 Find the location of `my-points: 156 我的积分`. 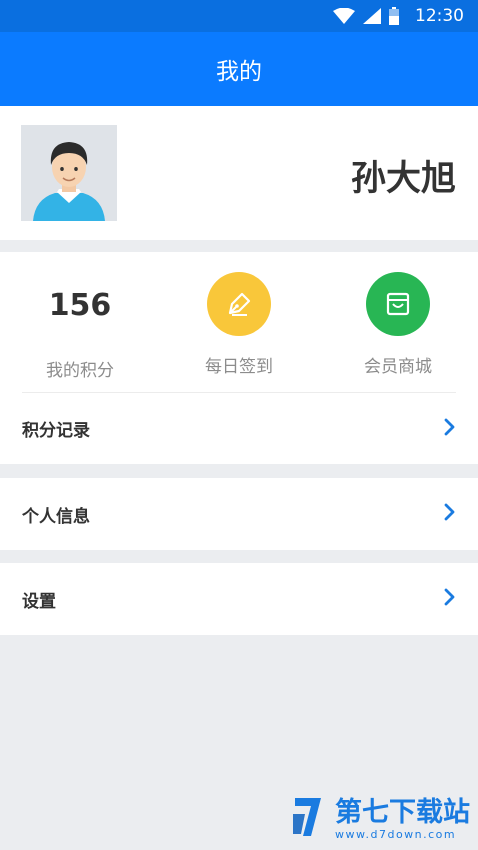

my-points: 156 我的积分 is located at coordinates (80, 327).